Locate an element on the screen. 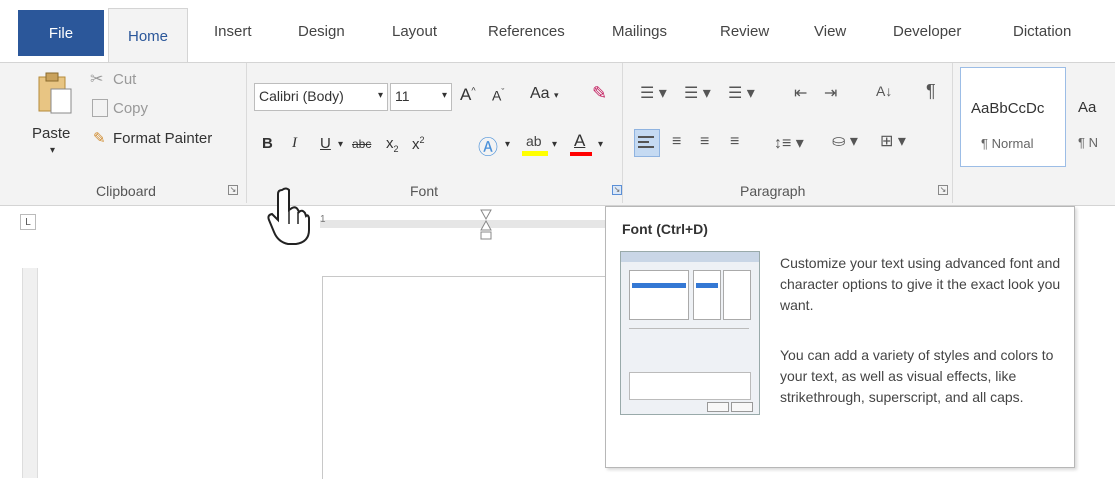 The height and width of the screenshot is (479, 1115). tab-design: Design is located at coordinates (321, 31).